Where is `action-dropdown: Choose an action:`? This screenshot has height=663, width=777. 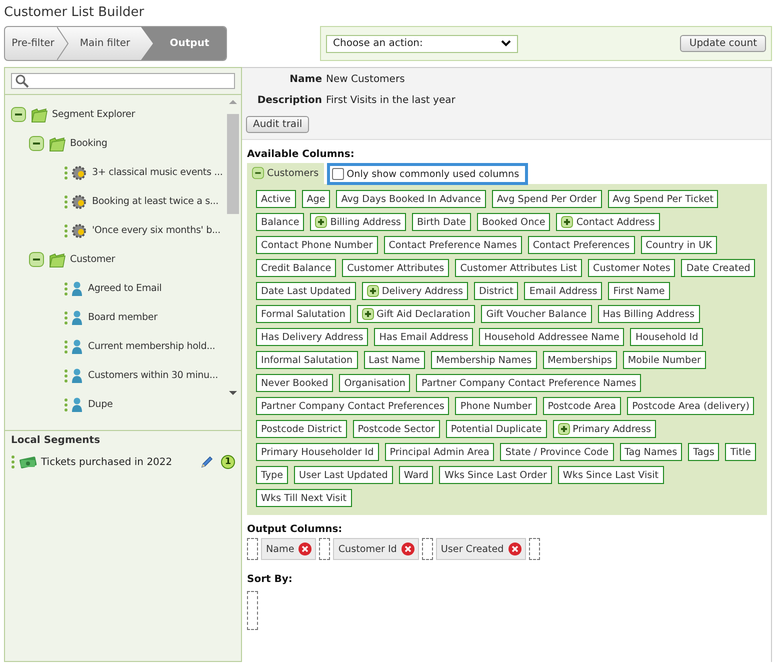 action-dropdown: Choose an action: is located at coordinates (422, 43).